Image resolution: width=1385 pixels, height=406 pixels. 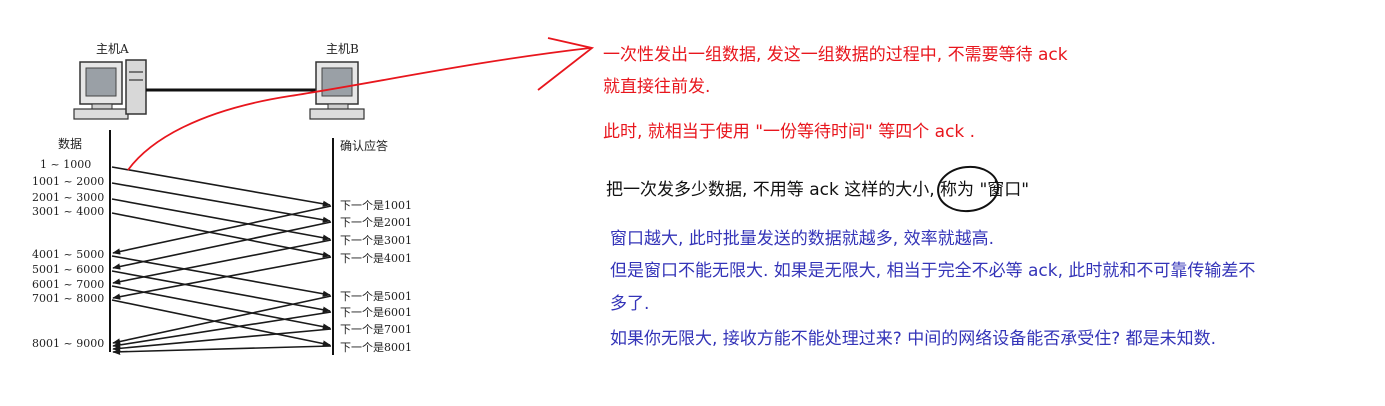 What do you see at coordinates (913, 339) in the screenshot?
I see `note-blue-line4: 如果你无限大, 接收方能不能处理过来? 中间的网络设备能否承受住? 都是未知数.` at bounding box center [913, 339].